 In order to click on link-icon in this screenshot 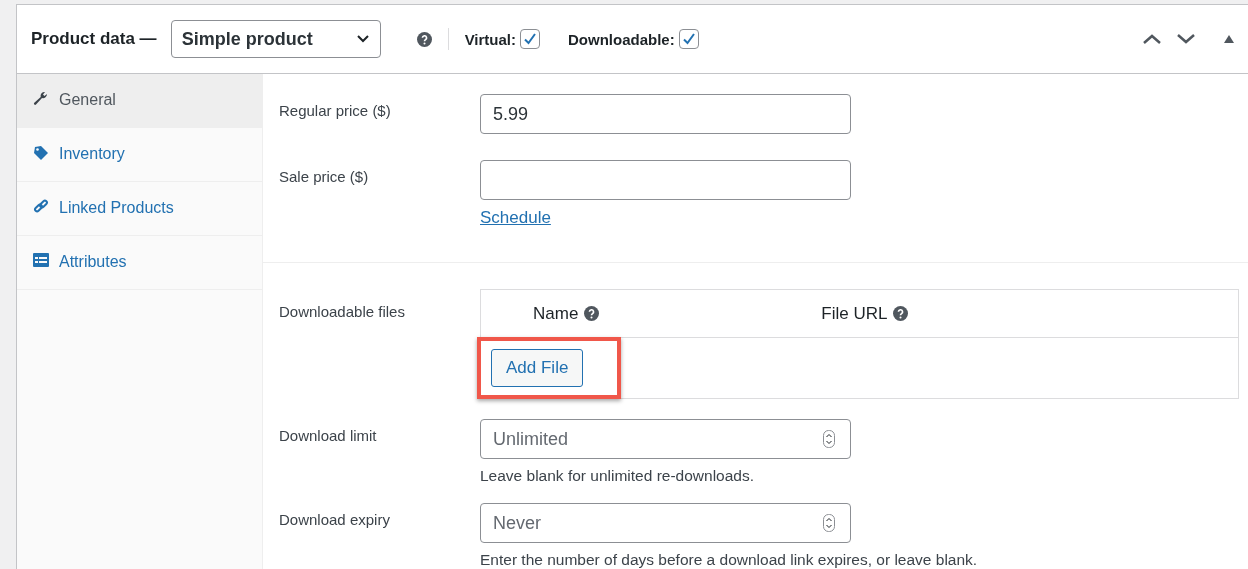, I will do `click(41, 207)`.